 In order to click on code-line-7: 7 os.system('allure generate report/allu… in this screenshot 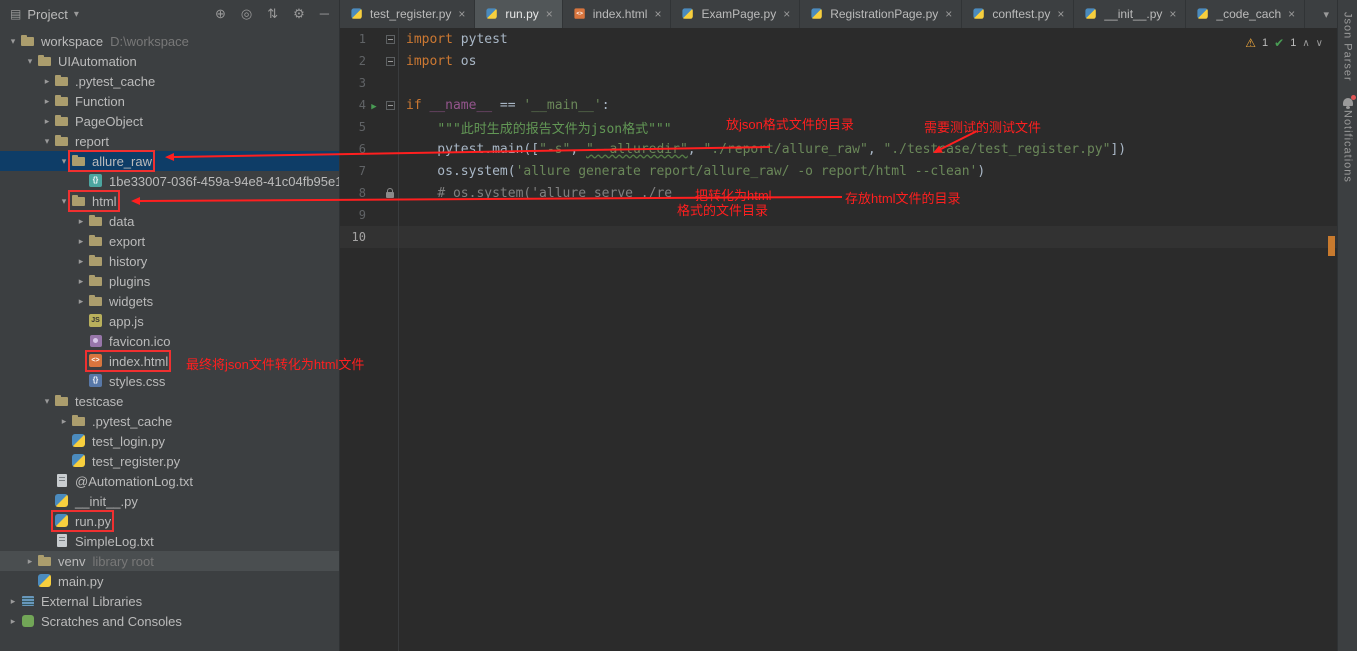, I will do `click(838, 171)`.